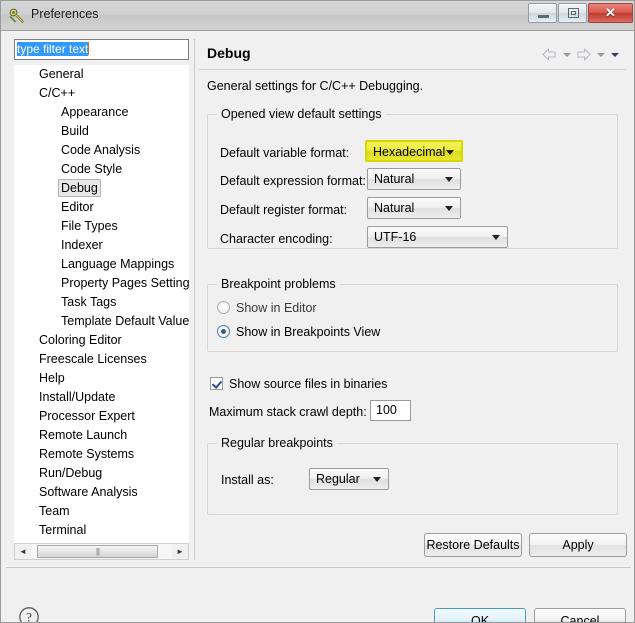 This screenshot has height=623, width=635. I want to click on tree-item-help: Help, so click(101, 378).